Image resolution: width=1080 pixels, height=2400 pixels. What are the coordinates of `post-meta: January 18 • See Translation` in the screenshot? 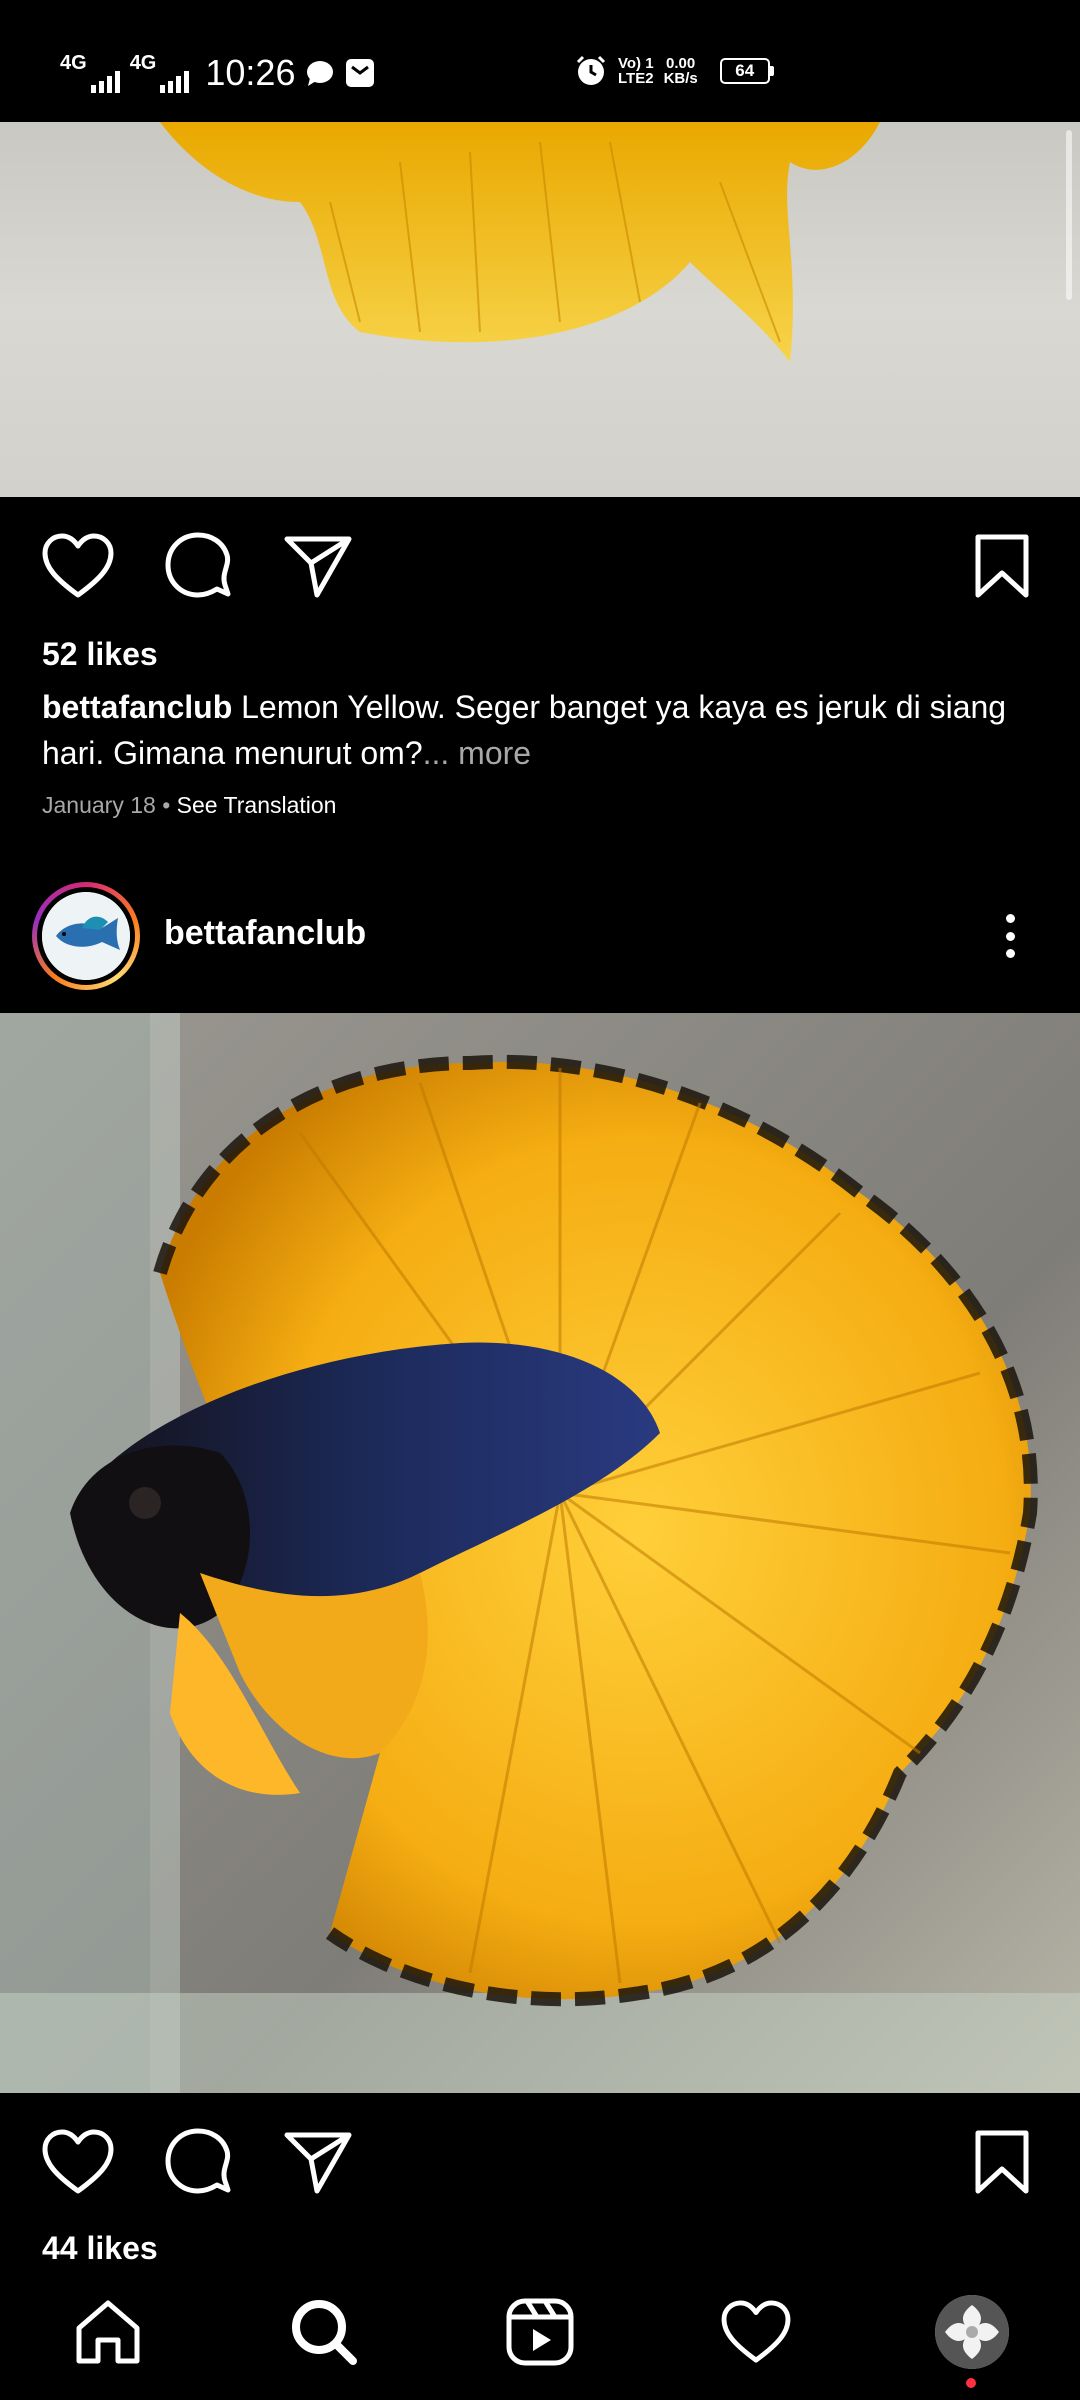 It's located at (189, 805).